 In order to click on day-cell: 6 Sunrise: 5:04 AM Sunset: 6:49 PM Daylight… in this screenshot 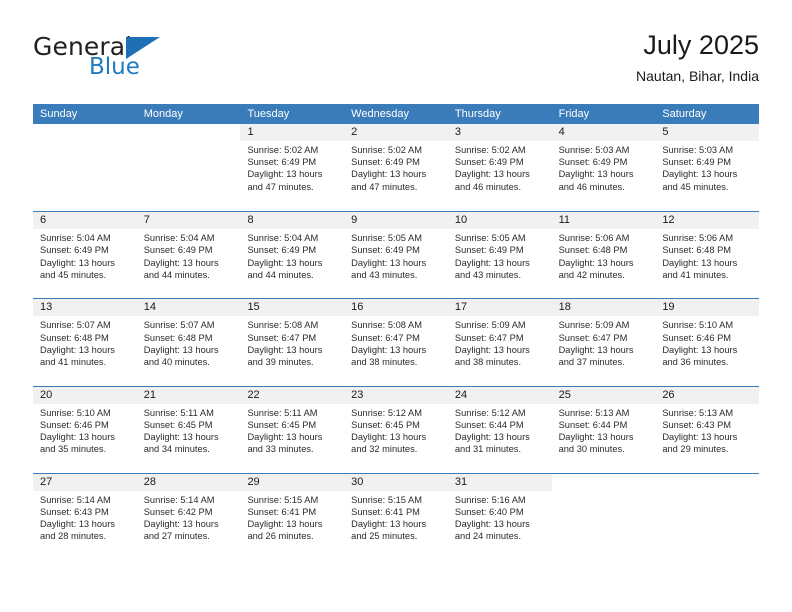, I will do `click(85, 255)`.